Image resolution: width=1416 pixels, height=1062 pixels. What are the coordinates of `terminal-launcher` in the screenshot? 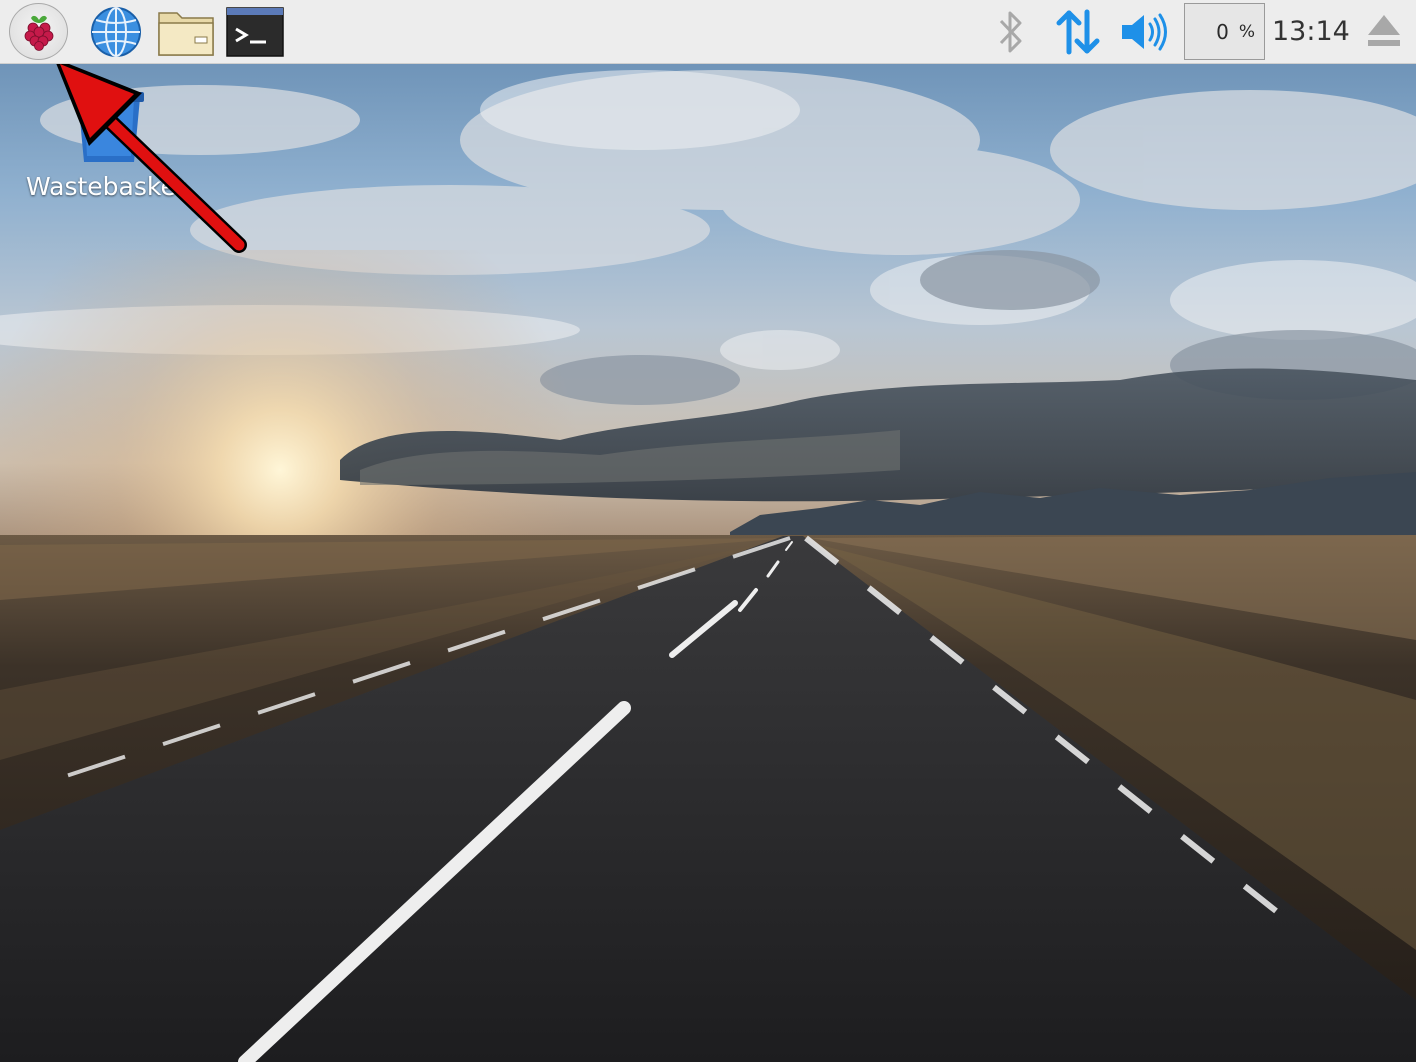 It's located at (255, 32).